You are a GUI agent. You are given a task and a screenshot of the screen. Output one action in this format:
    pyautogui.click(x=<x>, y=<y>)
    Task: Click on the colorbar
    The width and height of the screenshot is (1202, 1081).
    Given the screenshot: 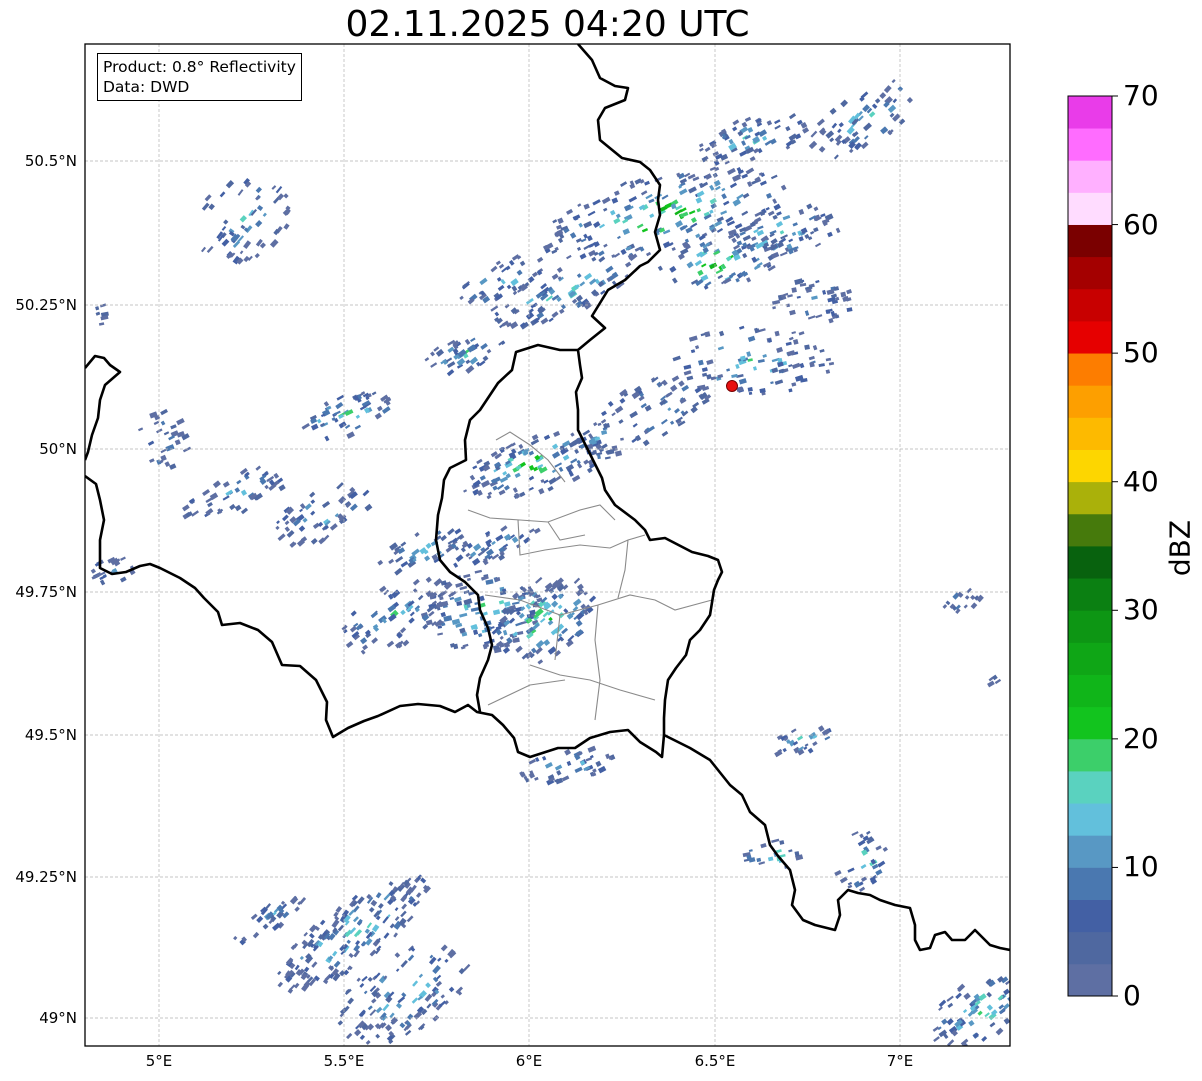 What is the action you would take?
    pyautogui.click(x=1092, y=546)
    